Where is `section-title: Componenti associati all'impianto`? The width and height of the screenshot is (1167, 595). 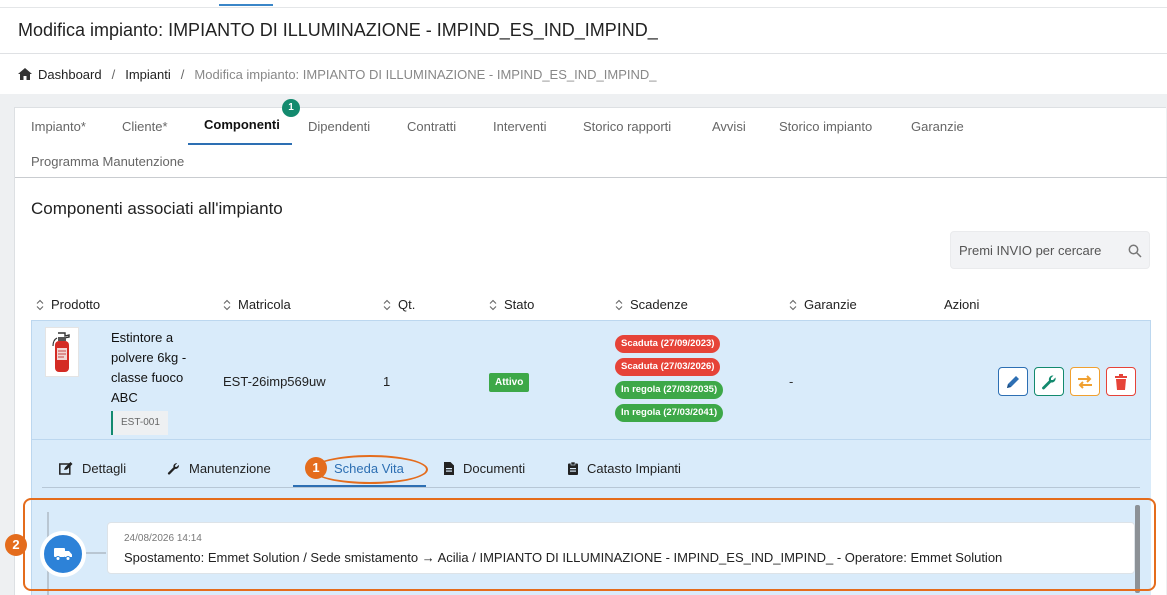
section-title: Componenti associati all'impianto is located at coordinates (157, 208).